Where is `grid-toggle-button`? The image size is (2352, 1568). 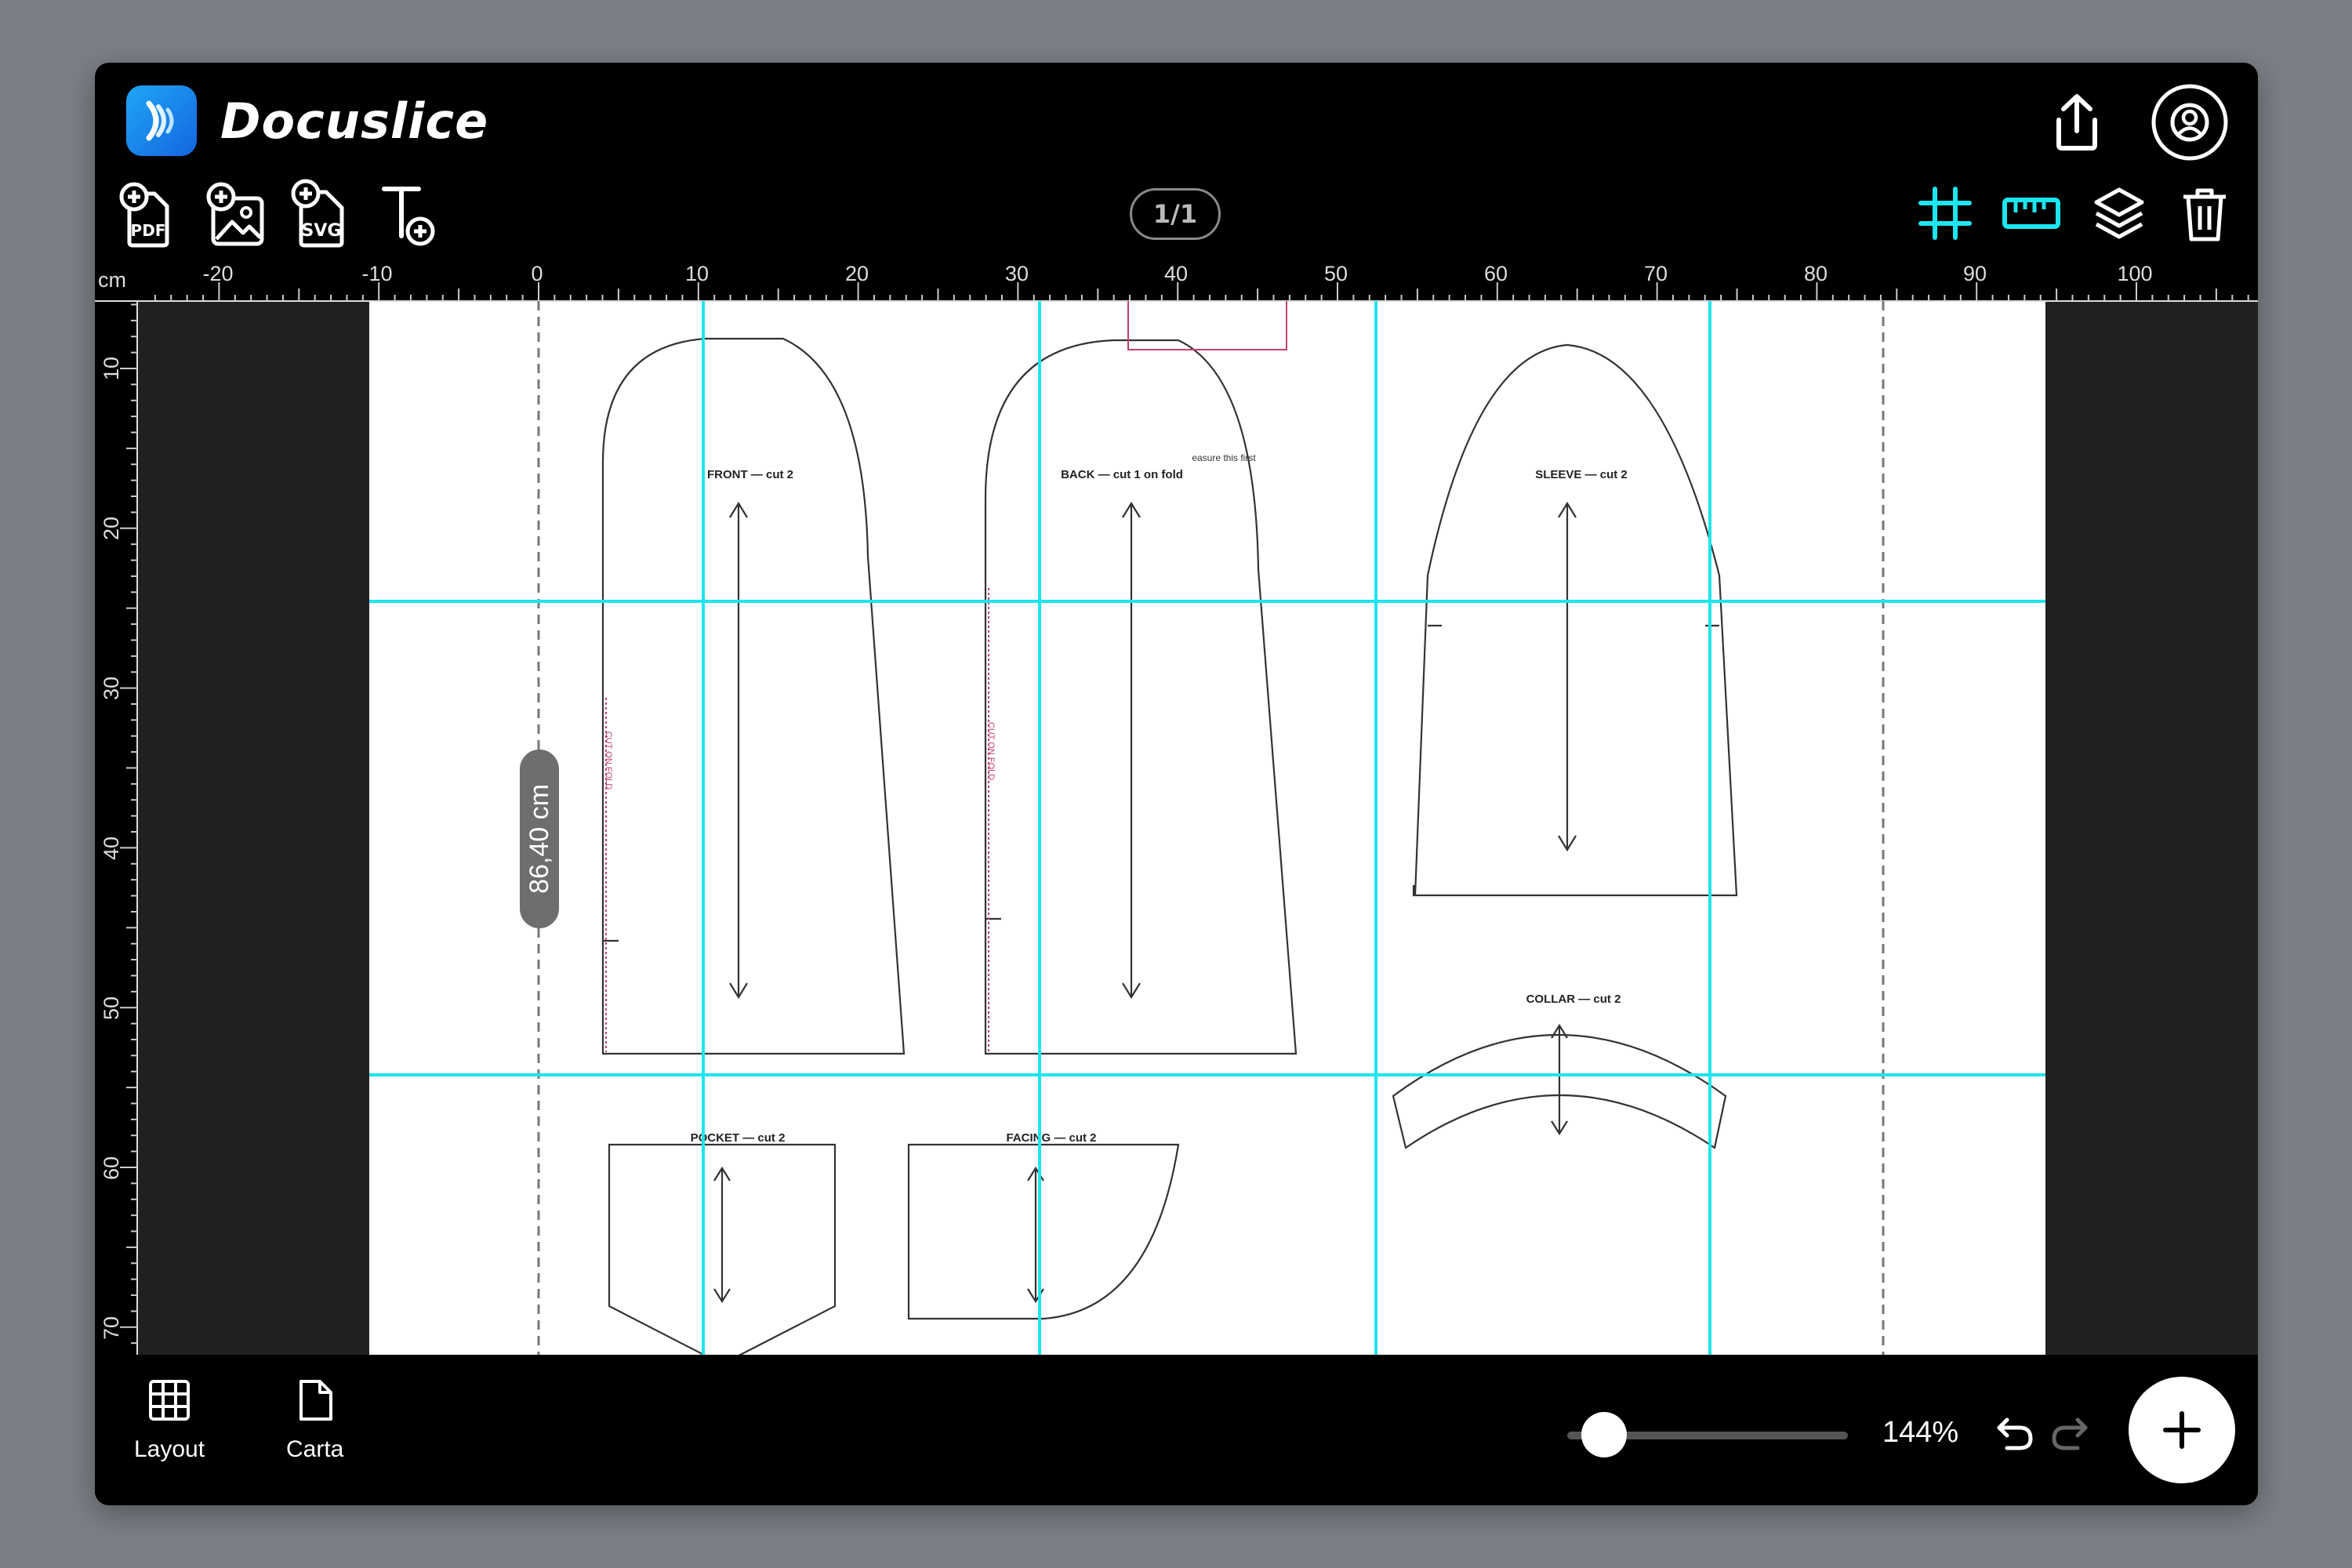
grid-toggle-button is located at coordinates (1945, 213).